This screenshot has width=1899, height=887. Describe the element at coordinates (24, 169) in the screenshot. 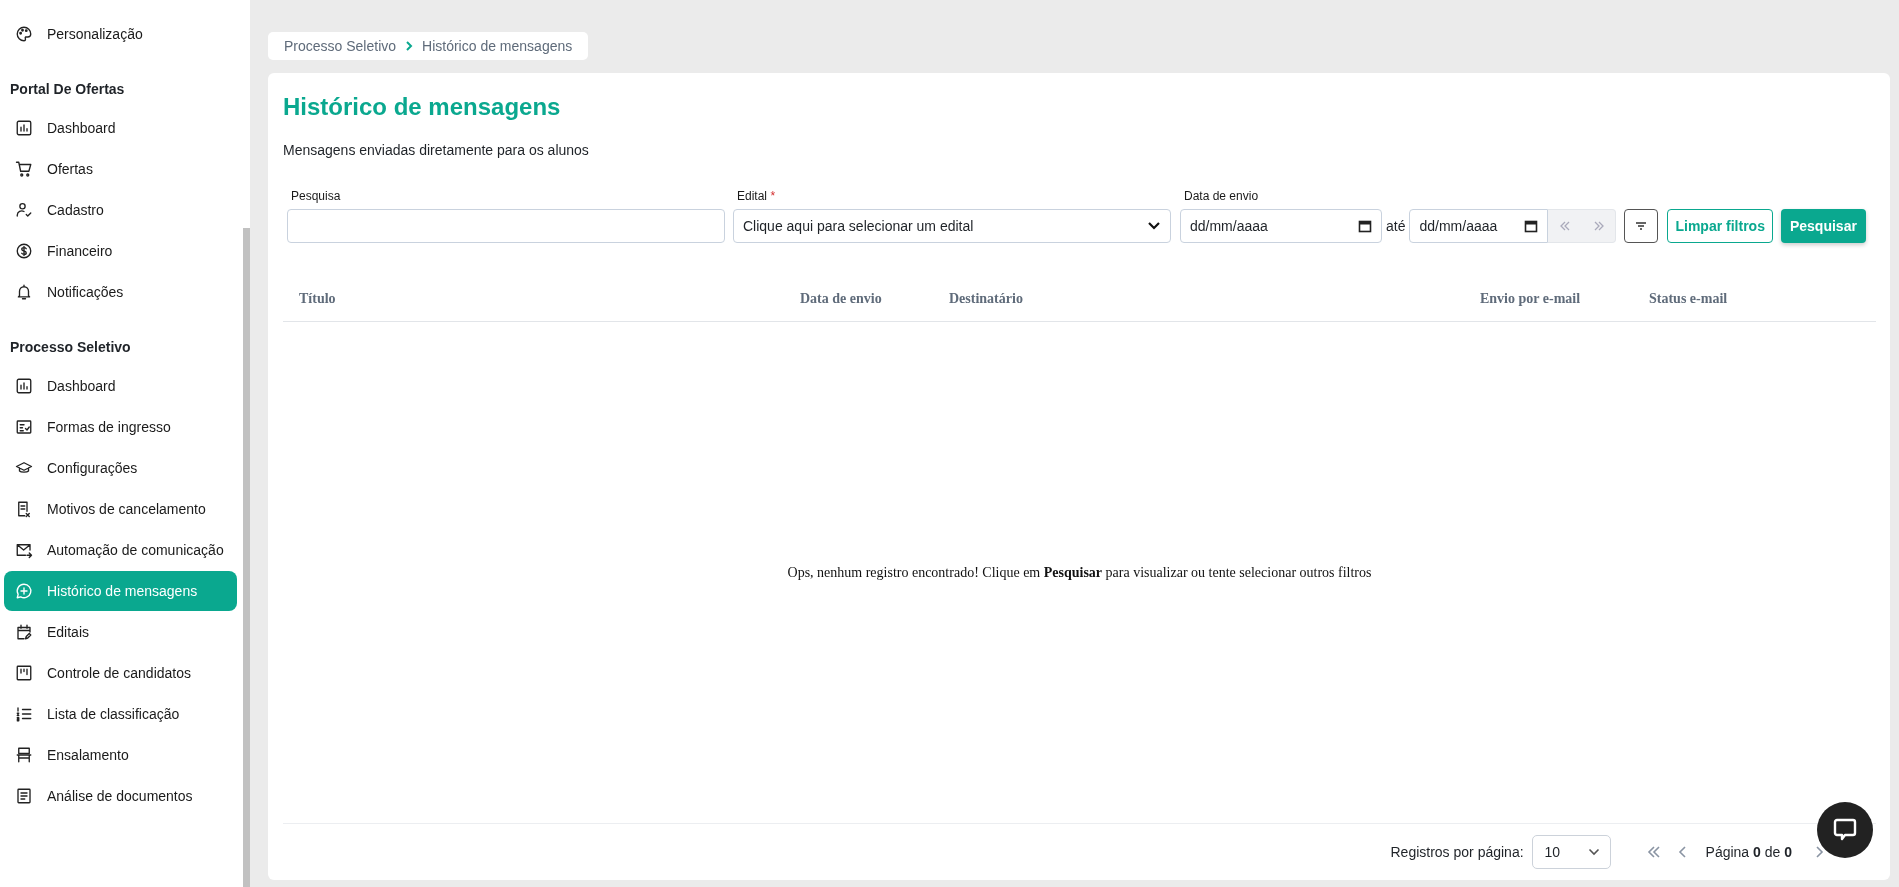

I see `cart-icon` at that location.